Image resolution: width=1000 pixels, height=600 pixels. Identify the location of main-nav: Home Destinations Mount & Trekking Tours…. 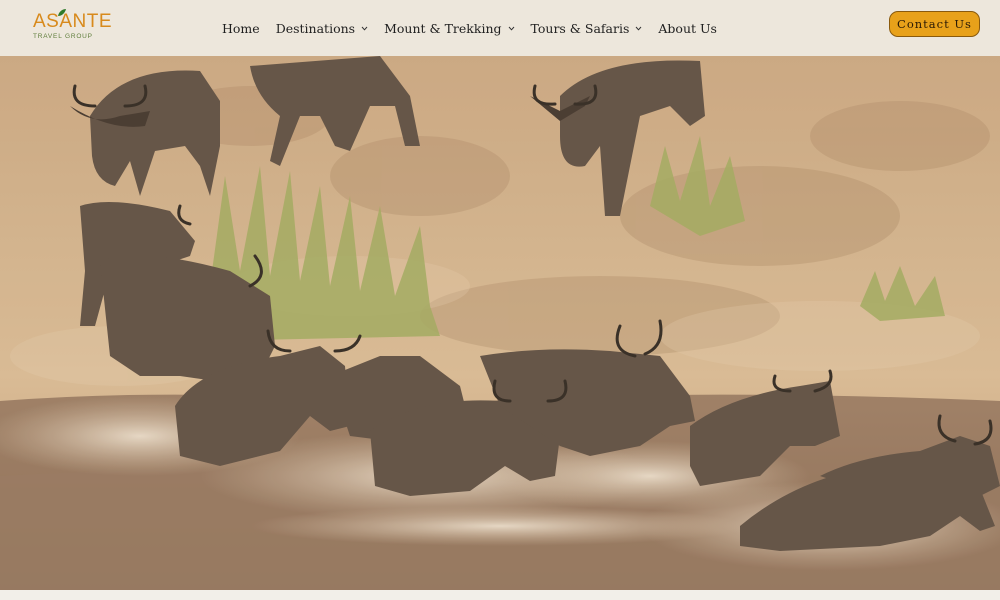
(477, 28).